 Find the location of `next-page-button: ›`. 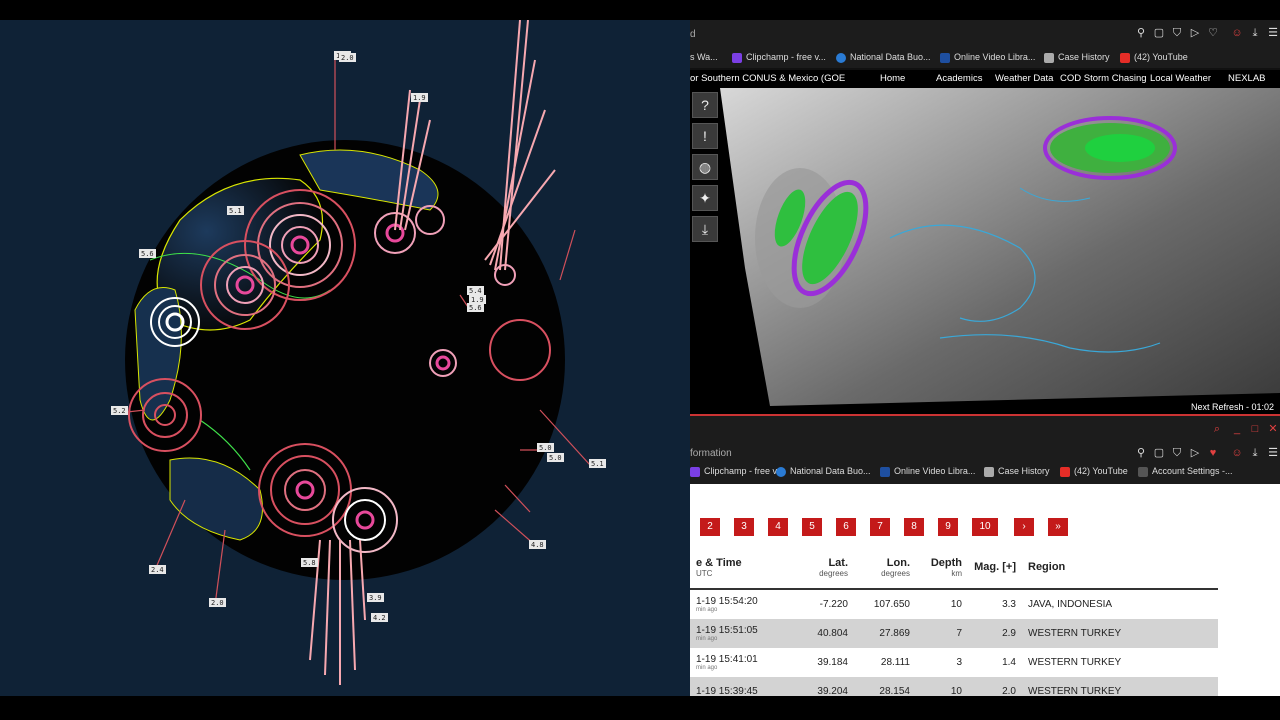

next-page-button: › is located at coordinates (1024, 527).